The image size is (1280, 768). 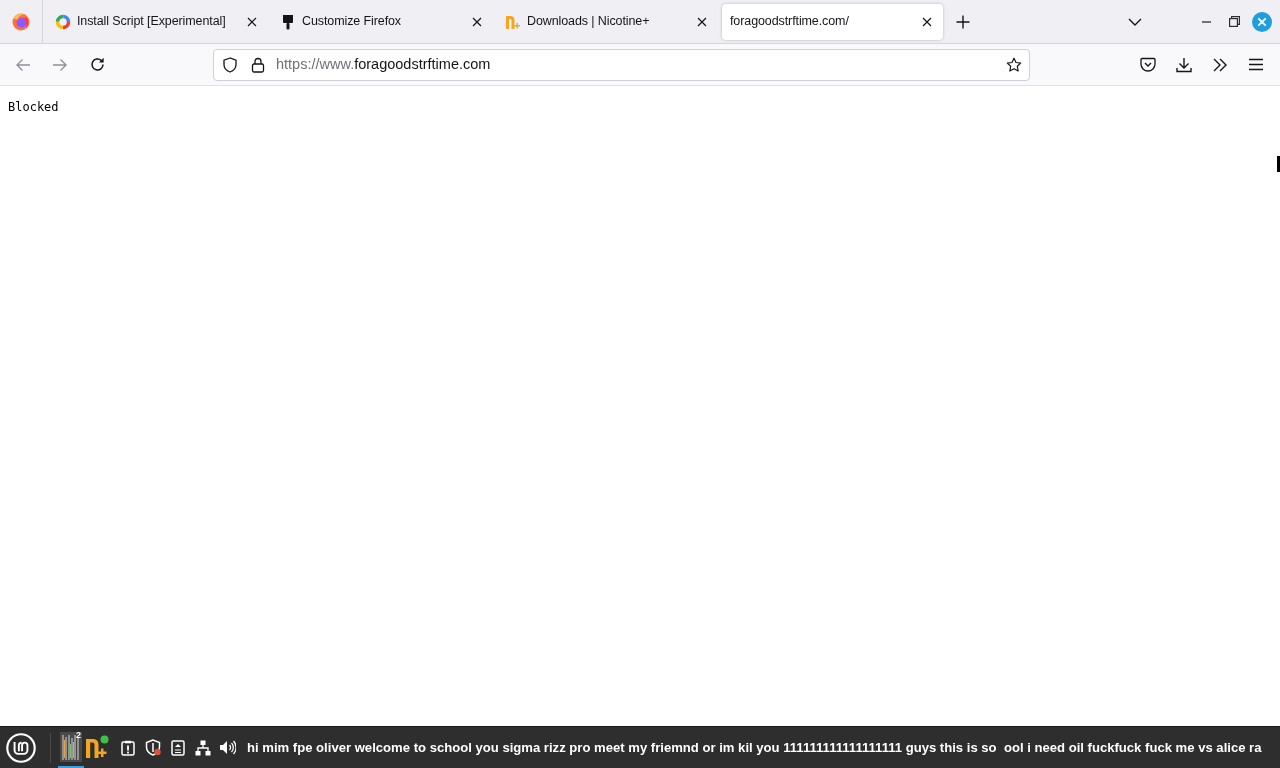 I want to click on browser-tab: Downloads | Nicotine+, so click(x=607, y=21).